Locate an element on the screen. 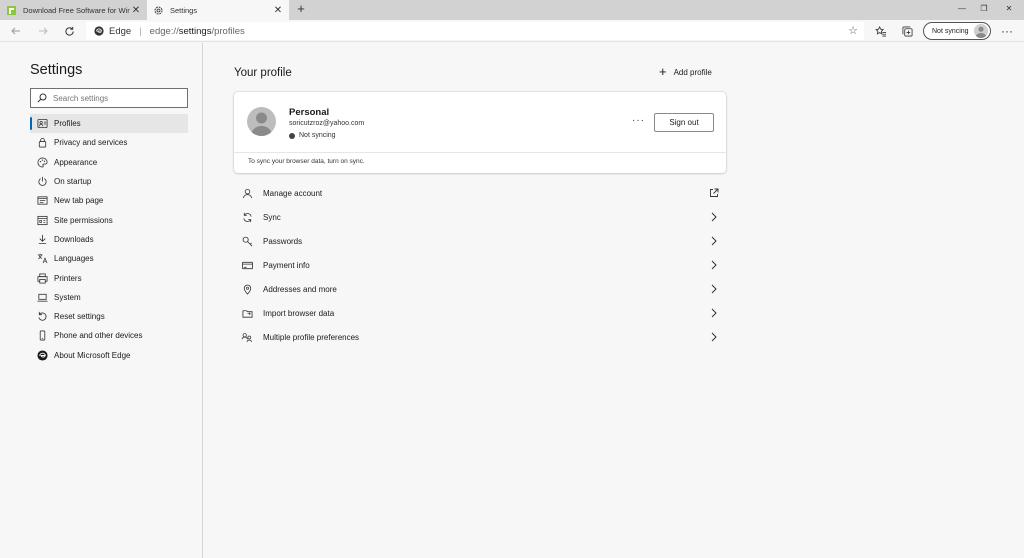  laptop-icon is located at coordinates (42, 297).